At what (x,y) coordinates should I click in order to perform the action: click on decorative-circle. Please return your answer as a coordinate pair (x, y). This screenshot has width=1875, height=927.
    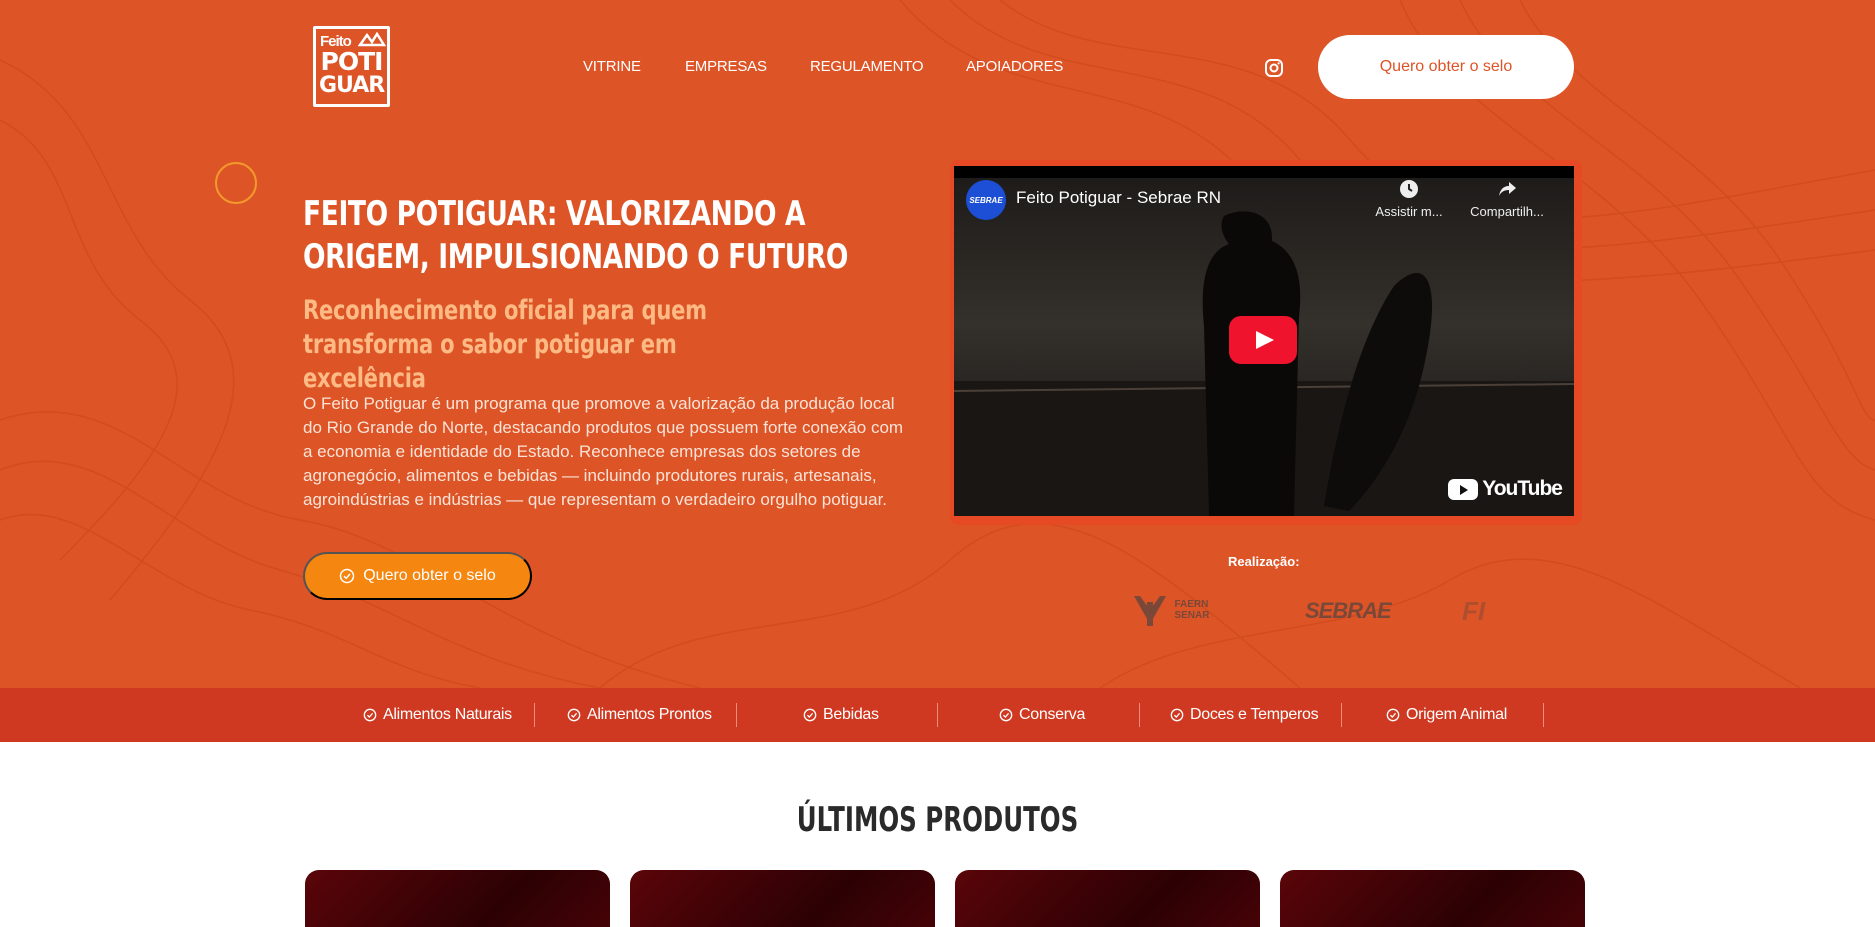
    Looking at the image, I should click on (236, 183).